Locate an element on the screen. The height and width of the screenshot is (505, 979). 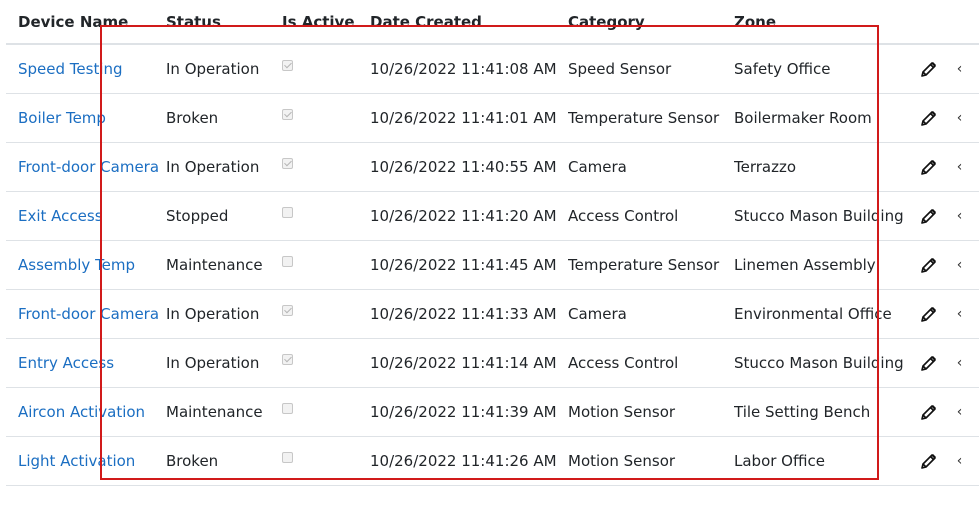
device-name-cell: Assembly Temp is located at coordinates (86, 265).